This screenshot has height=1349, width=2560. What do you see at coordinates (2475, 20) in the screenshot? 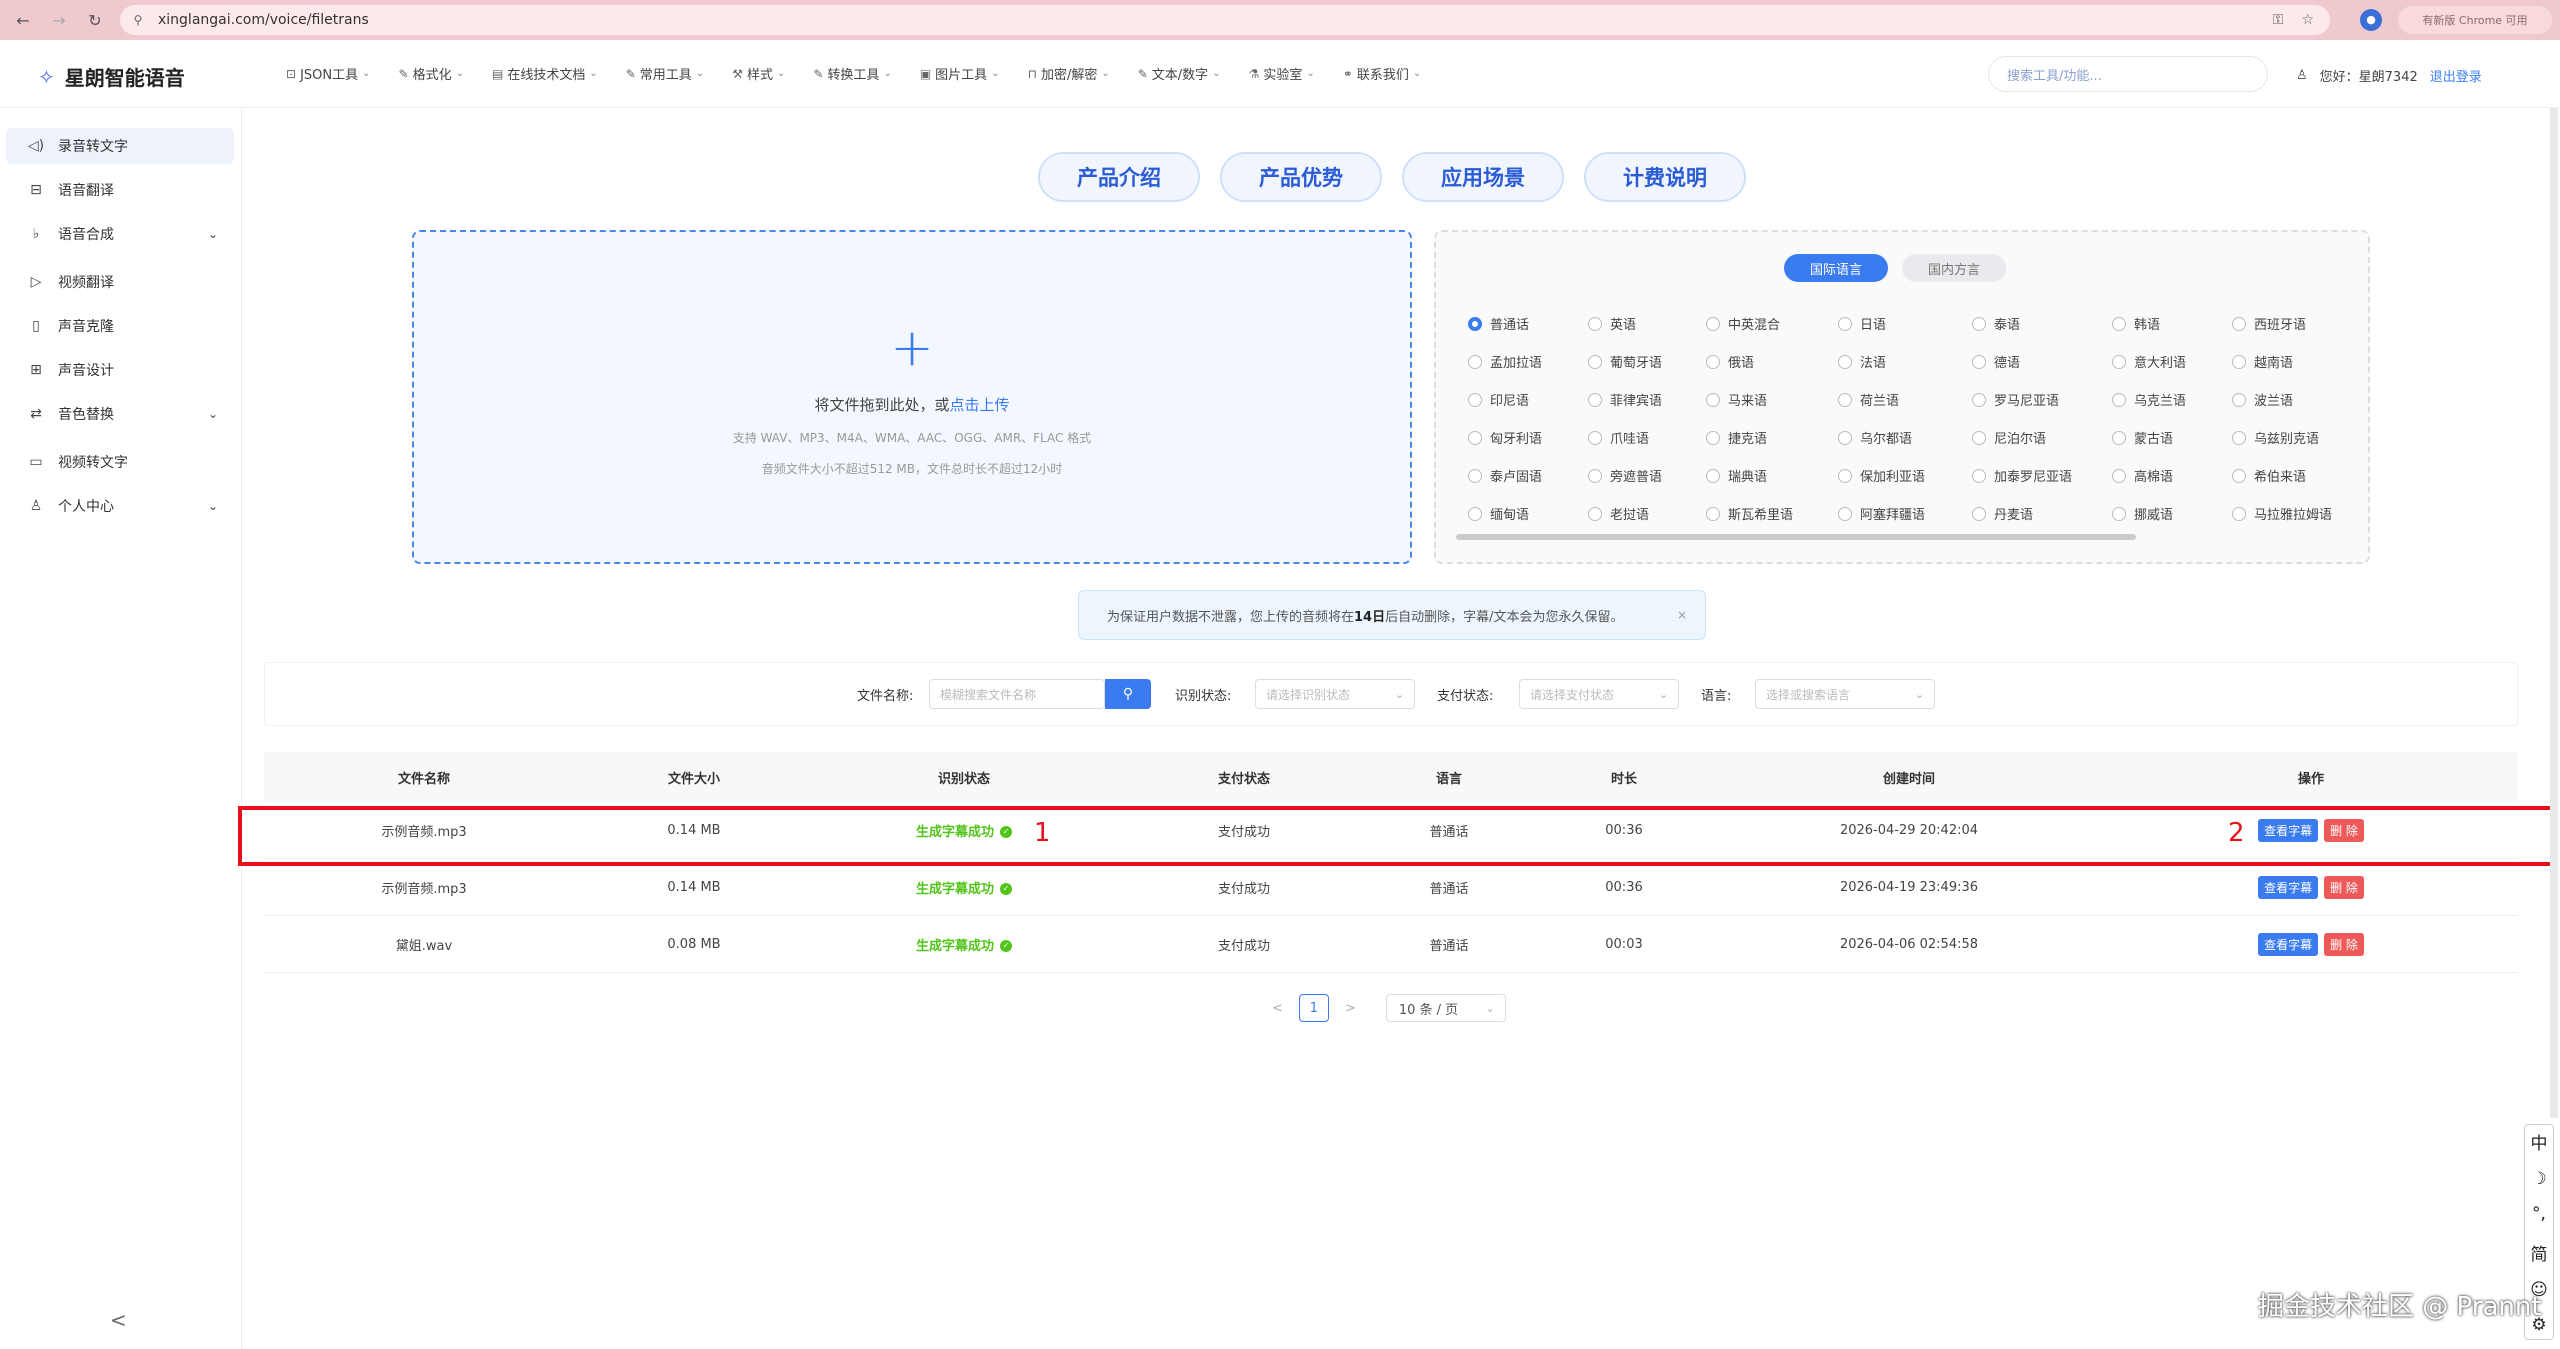
I see `chrome-update-pill: 有新版 Chrome 可用` at bounding box center [2475, 20].